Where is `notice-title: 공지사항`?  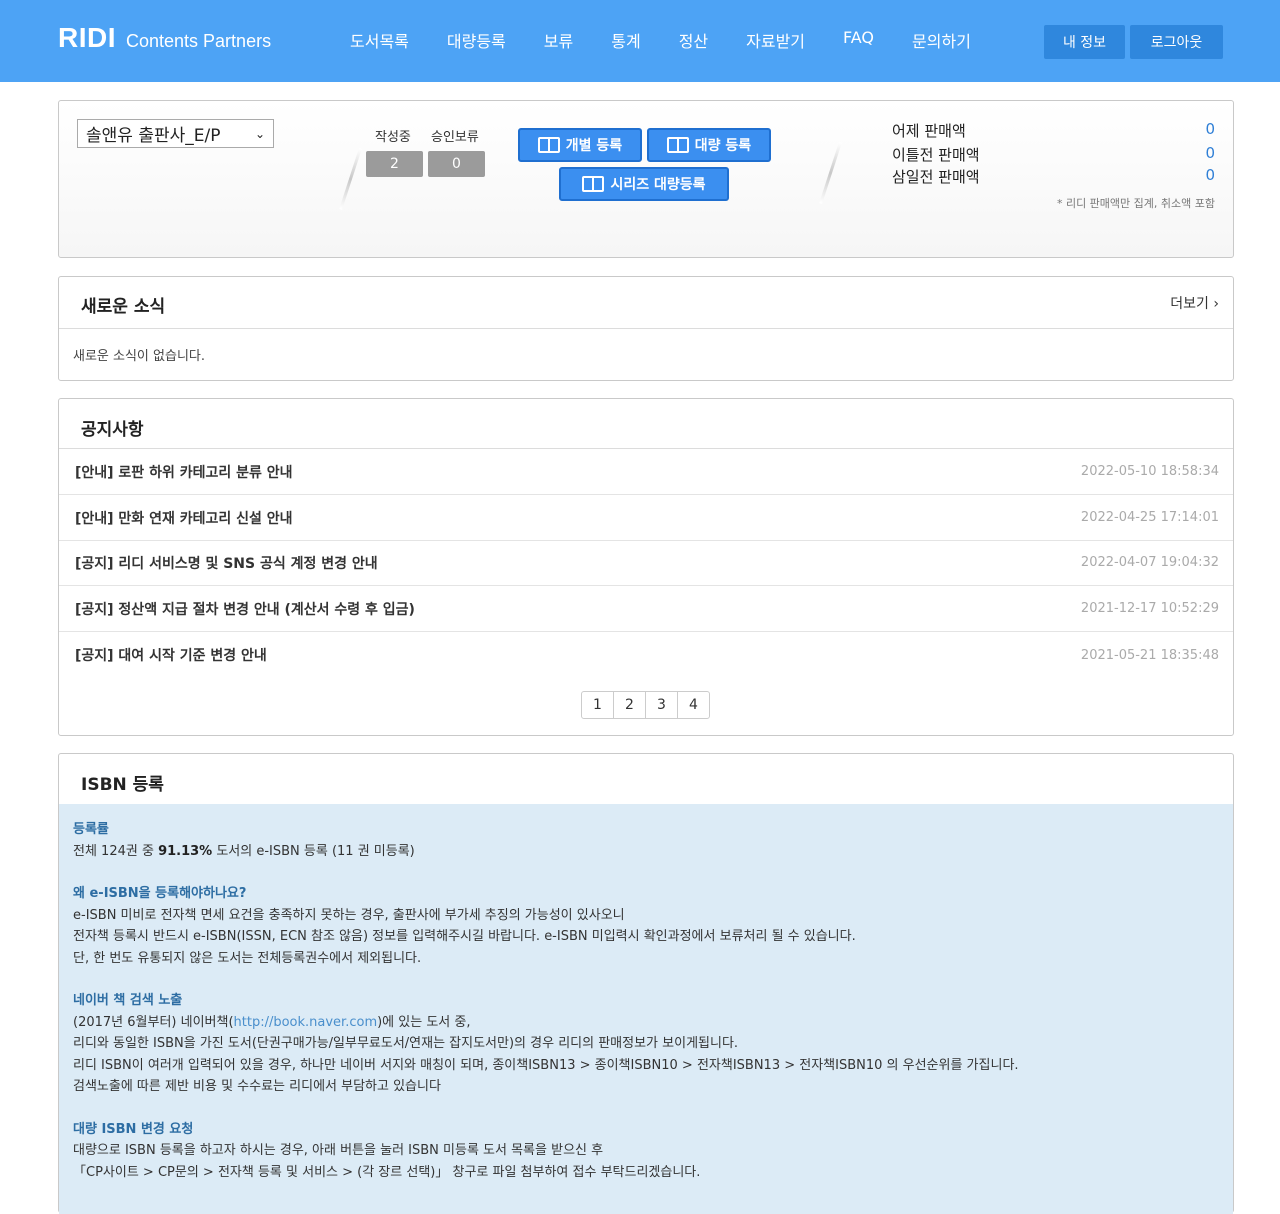
notice-title: 공지사항 is located at coordinates (112, 430).